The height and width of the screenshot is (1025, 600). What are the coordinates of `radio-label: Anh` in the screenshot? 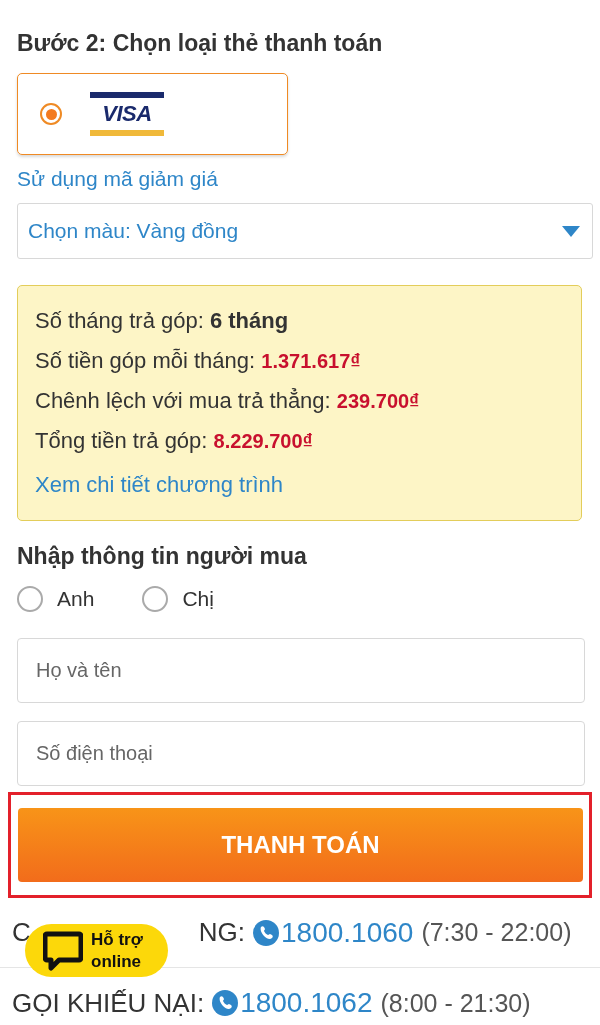 It's located at (76, 599).